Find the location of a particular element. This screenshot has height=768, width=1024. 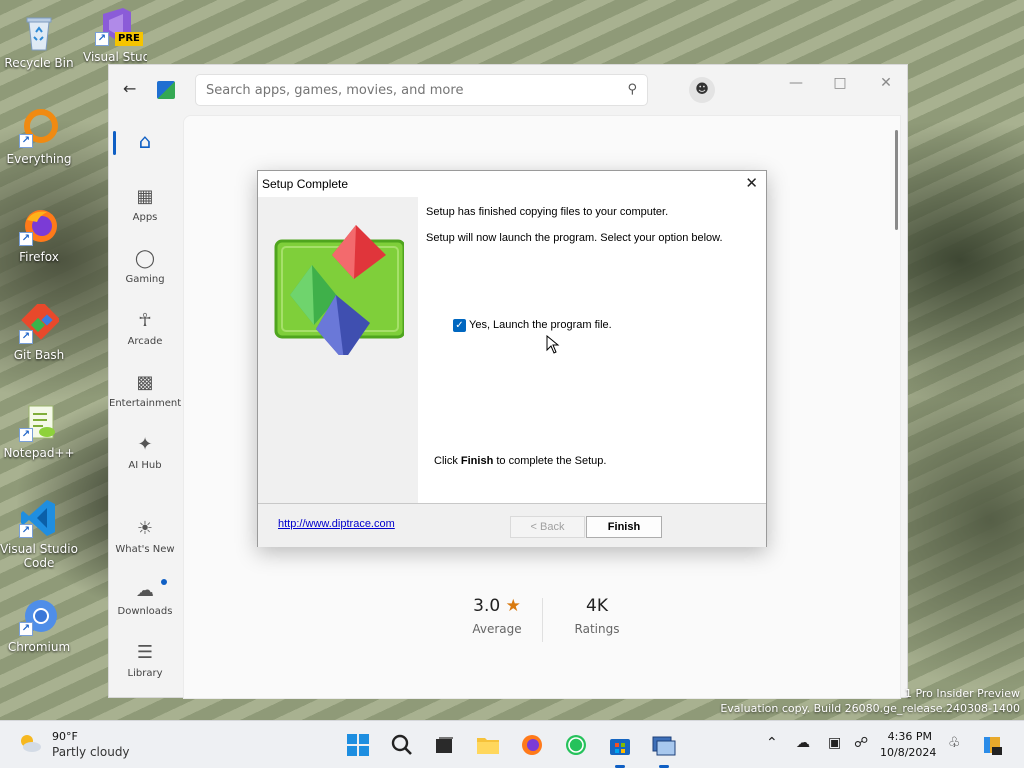

firefox-icon is located at coordinates (532, 745).